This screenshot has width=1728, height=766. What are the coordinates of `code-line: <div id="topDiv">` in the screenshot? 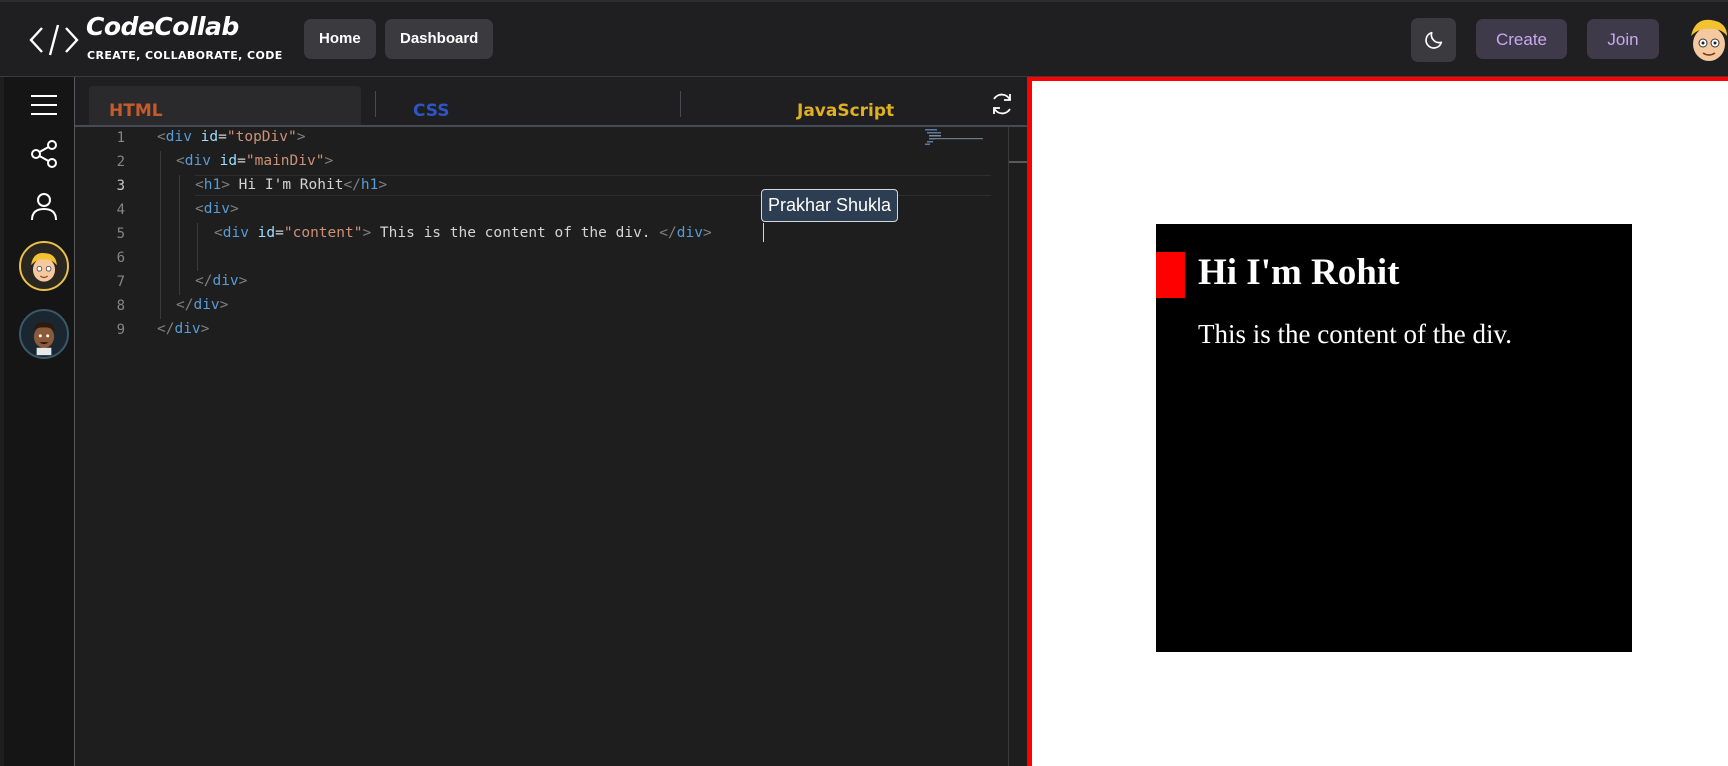 It's located at (231, 137).